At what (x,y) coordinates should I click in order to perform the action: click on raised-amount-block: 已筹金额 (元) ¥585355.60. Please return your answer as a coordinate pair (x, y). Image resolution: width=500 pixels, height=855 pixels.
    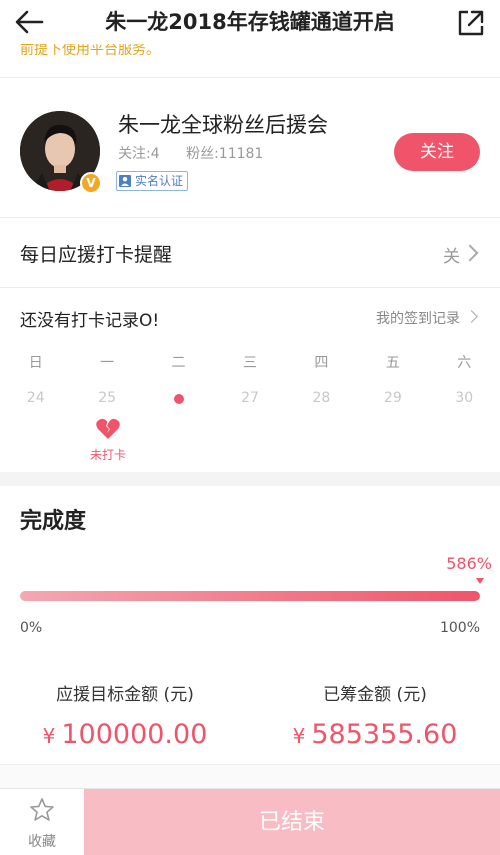
    Looking at the image, I should click on (375, 715).